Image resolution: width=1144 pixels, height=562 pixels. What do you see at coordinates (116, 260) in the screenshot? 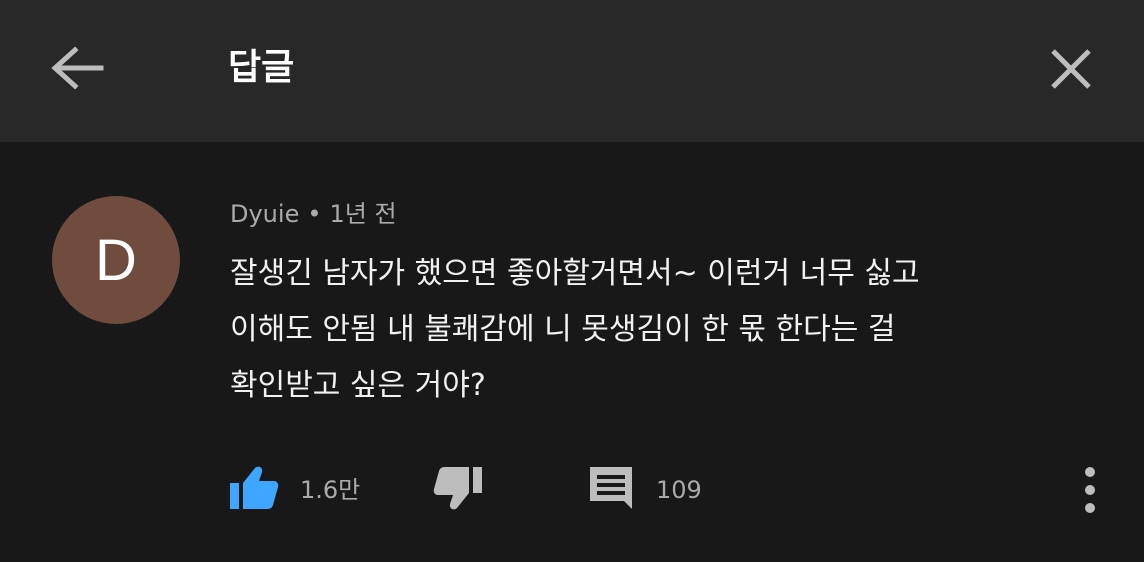
I see `avatar: D` at bounding box center [116, 260].